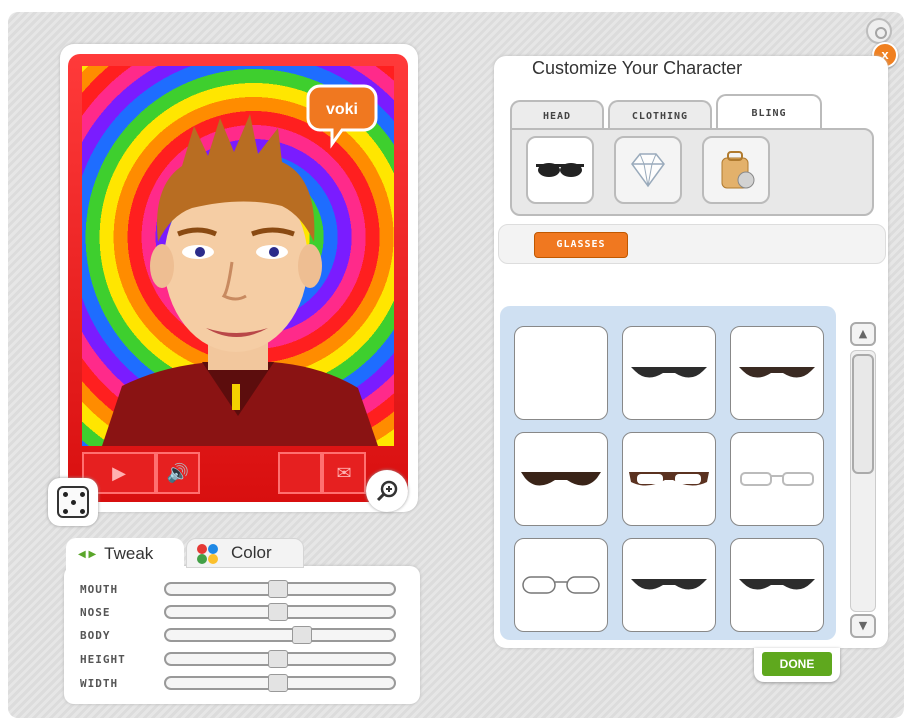 Image resolution: width=910 pixels, height=722 pixels. I want to click on slider-label: HEIGHT, so click(103, 659).